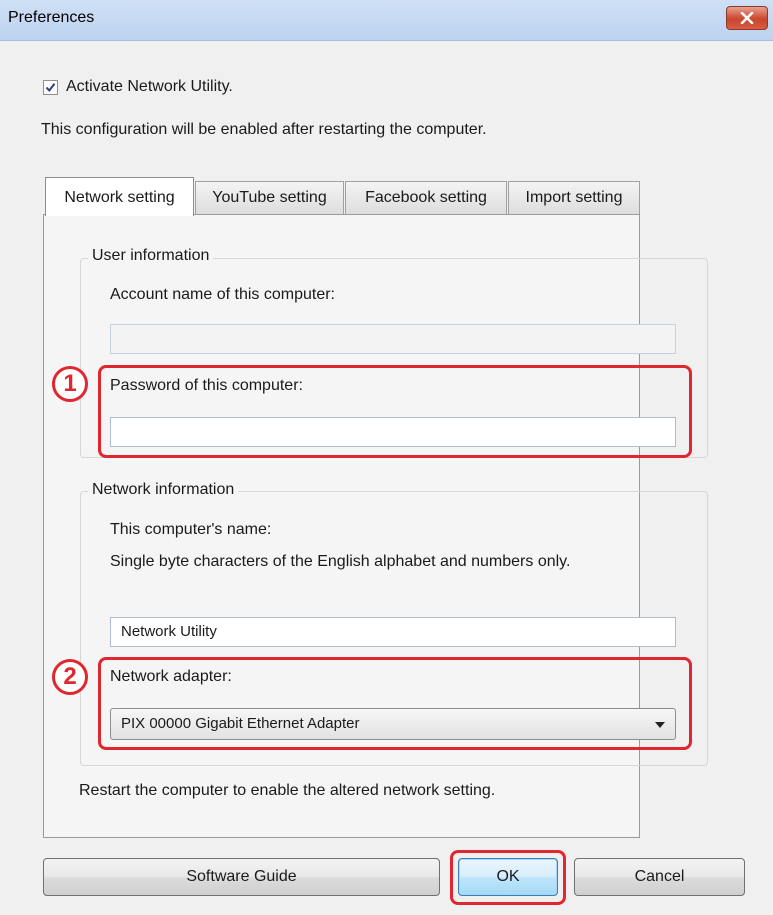  I want to click on password-label: Password of this computer:, so click(206, 385).